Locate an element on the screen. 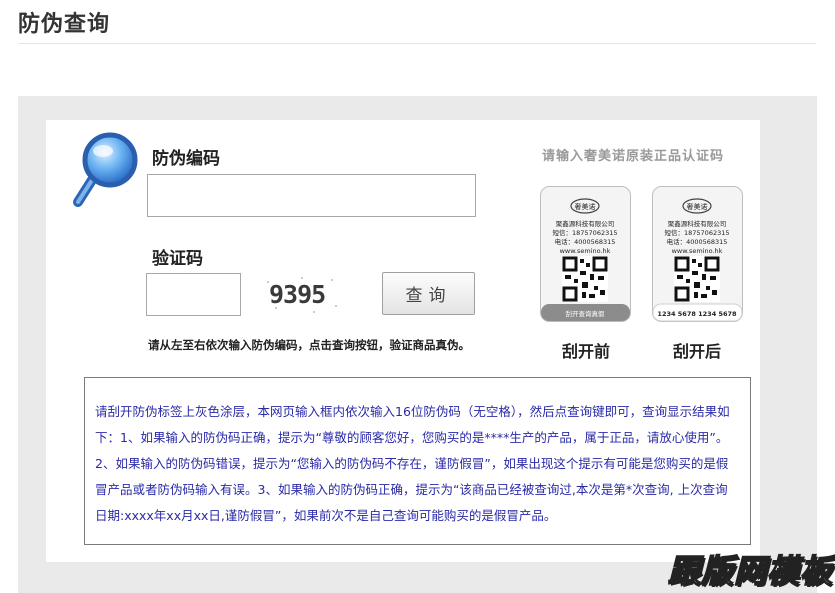 The width and height of the screenshot is (835, 593). title-divider is located at coordinates (417, 43).